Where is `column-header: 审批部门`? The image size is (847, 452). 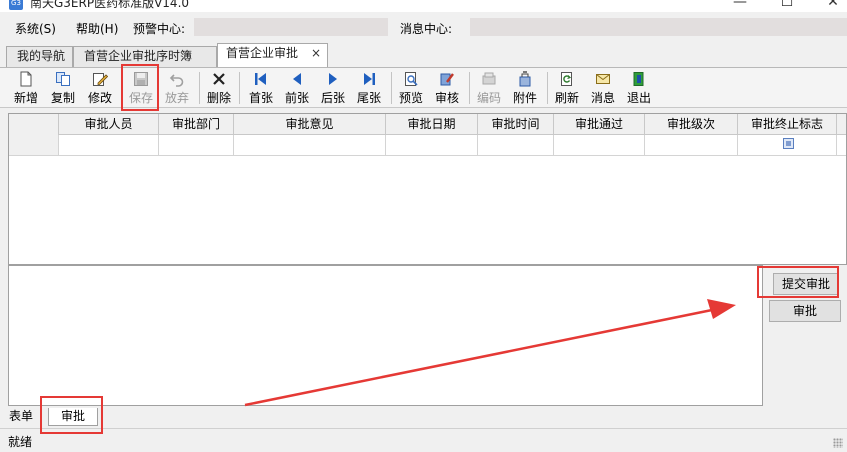
column-header: 审批部门 is located at coordinates (196, 124).